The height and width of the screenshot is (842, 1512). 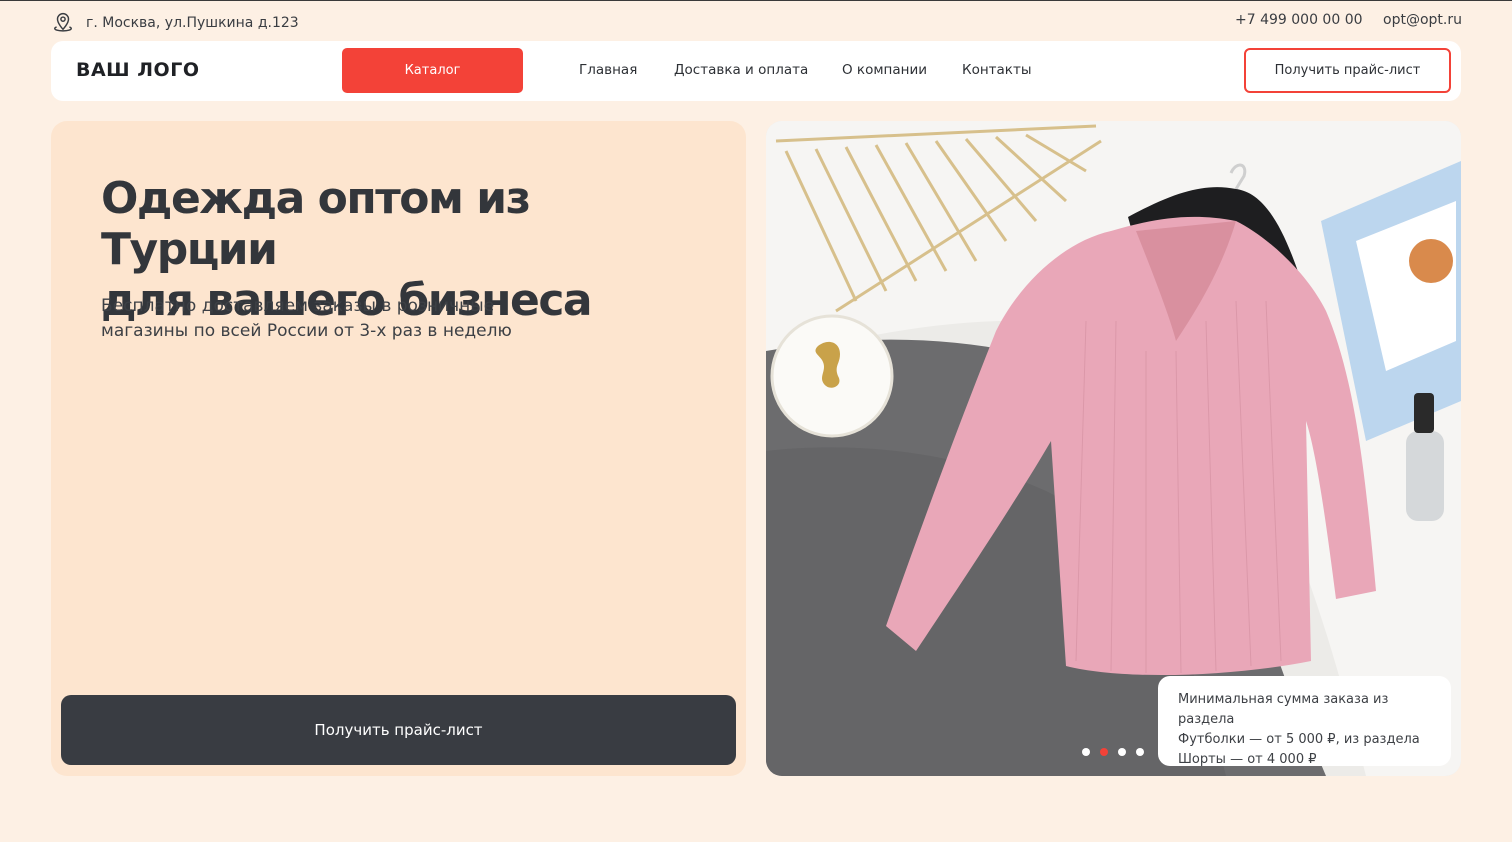 I want to click on logo: ВАШ ЛОГО, so click(x=137, y=70).